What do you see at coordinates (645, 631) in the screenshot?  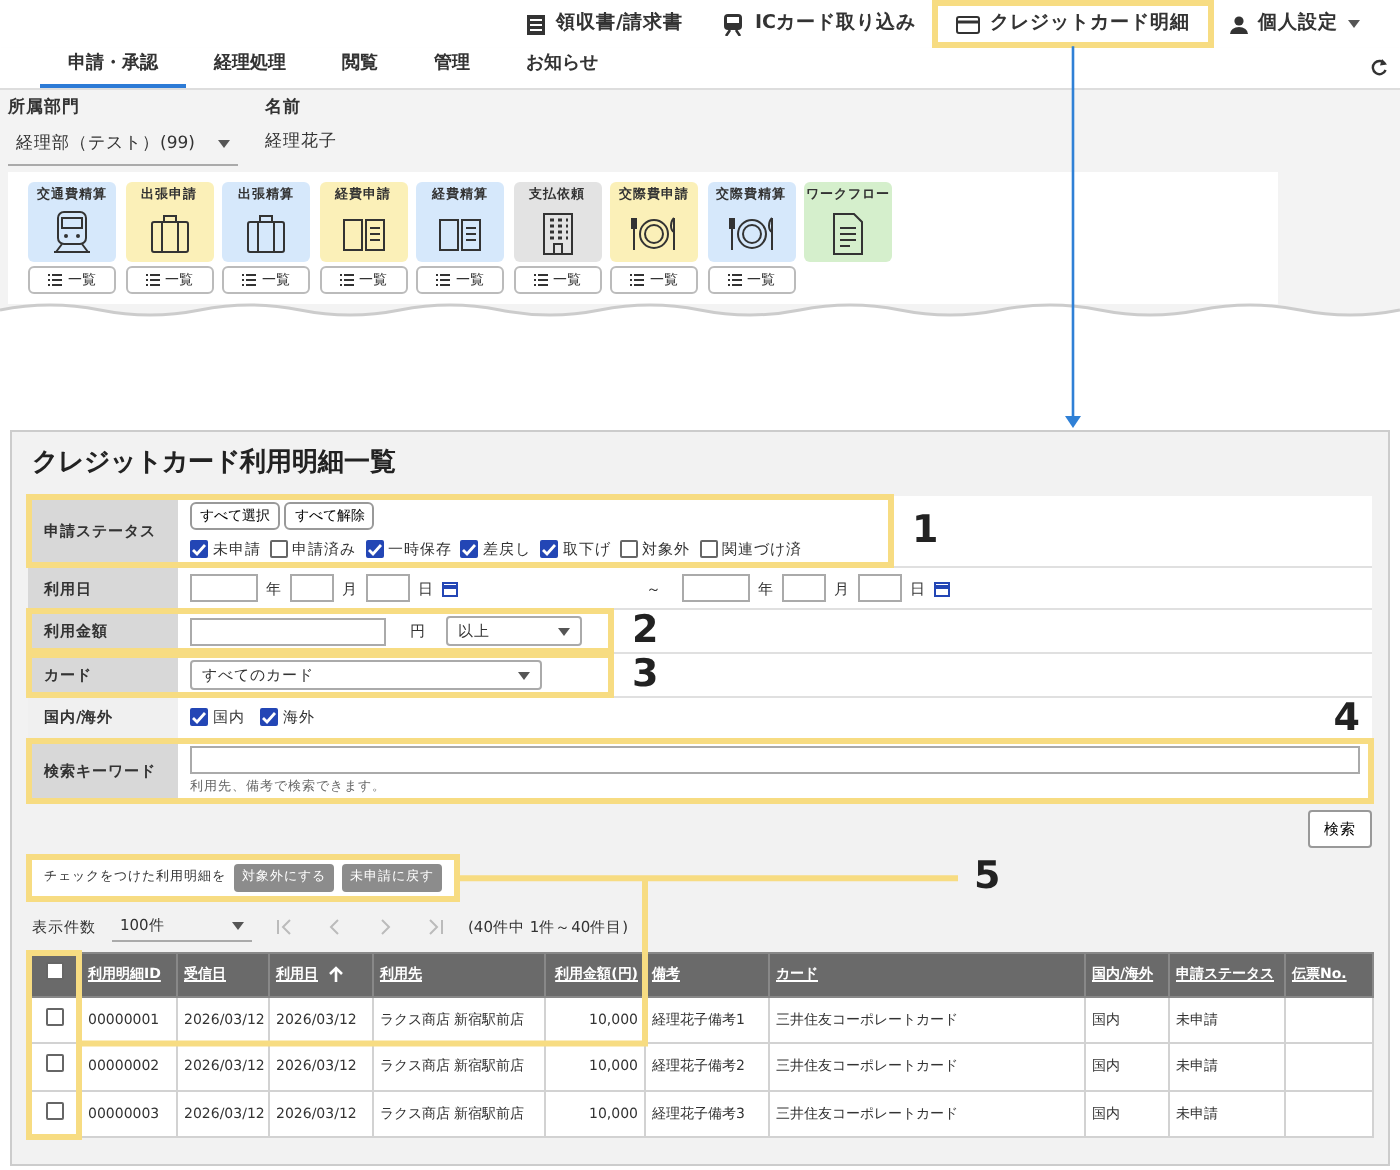 I see `callout-number: 2` at bounding box center [645, 631].